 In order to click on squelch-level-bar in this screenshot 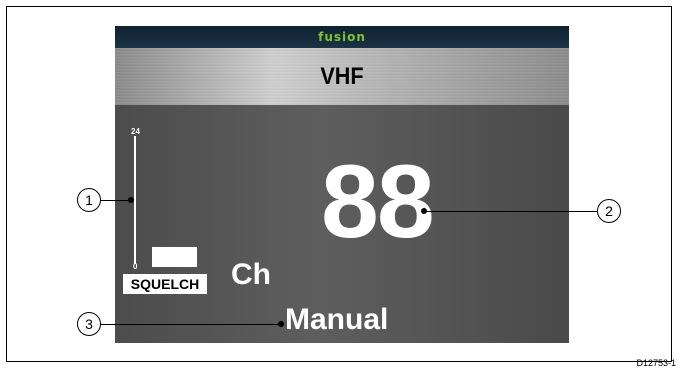, I will do `click(135, 200)`.